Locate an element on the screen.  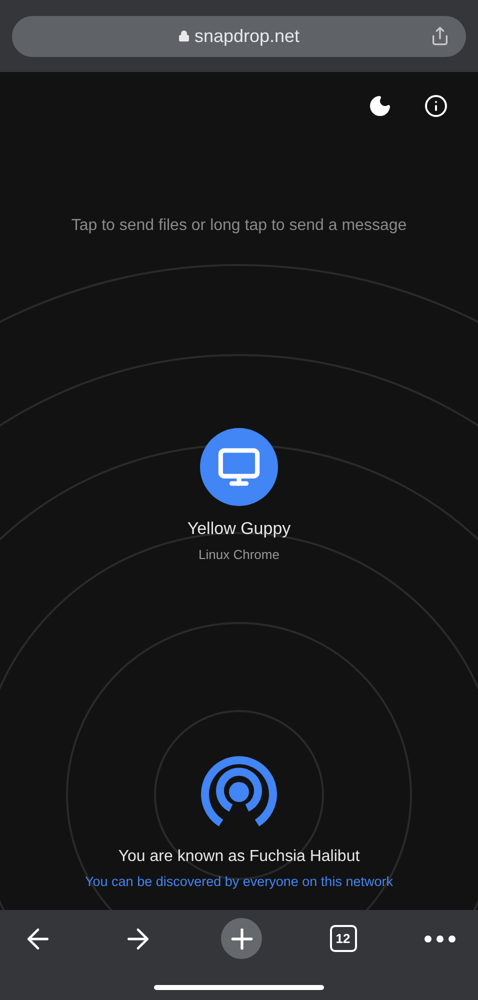
info-icon is located at coordinates (436, 106).